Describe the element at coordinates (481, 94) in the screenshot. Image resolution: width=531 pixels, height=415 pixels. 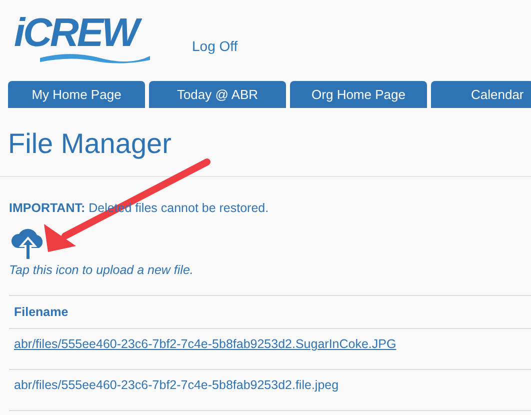
I see `nav-tab: Calendar` at that location.